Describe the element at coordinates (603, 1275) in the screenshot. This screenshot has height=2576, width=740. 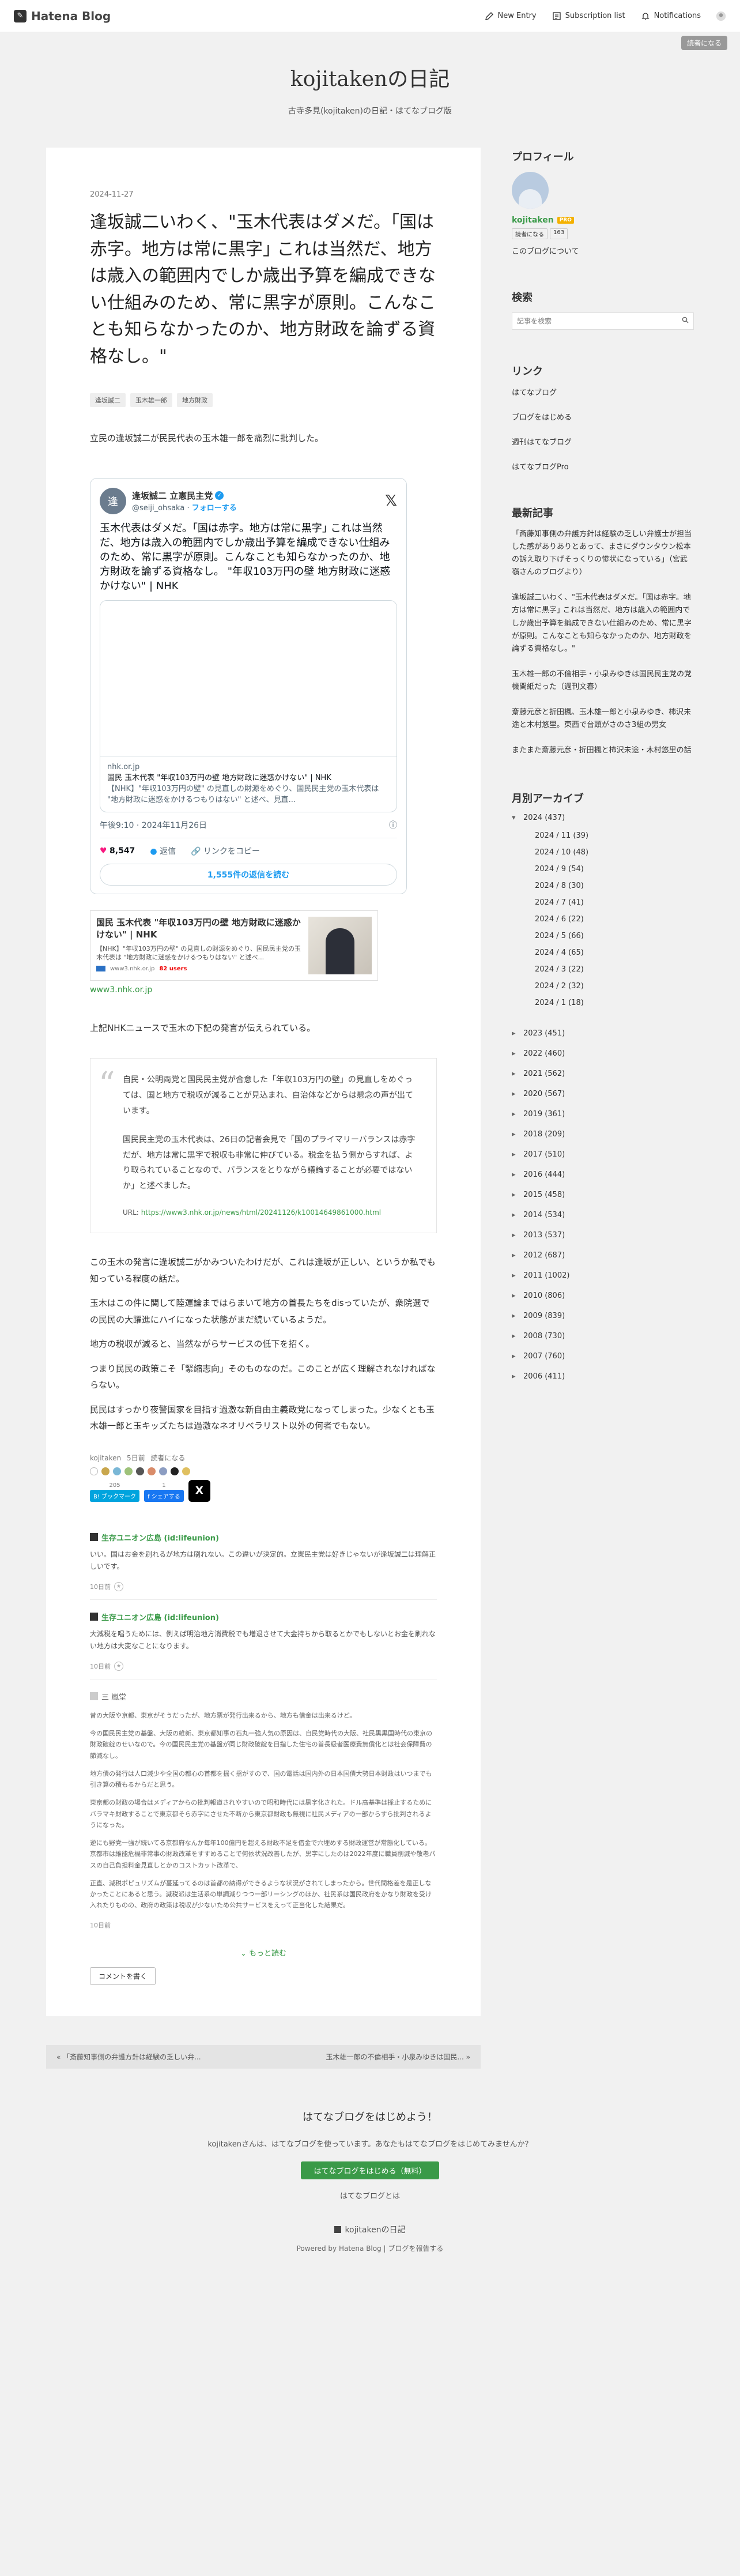
I see `archive-year-row: ▸ 2011 (1002)` at that location.